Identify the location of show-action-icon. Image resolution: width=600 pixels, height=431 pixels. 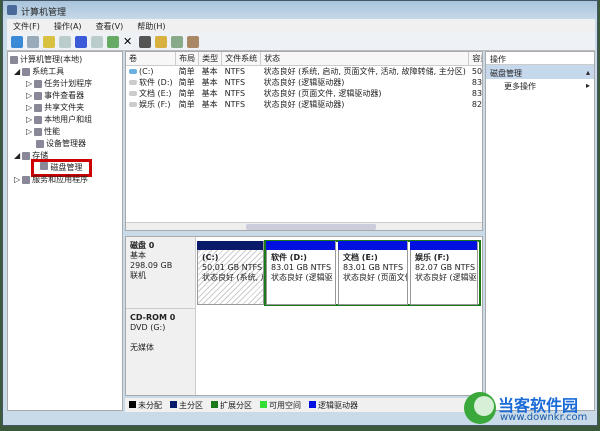
(97, 42).